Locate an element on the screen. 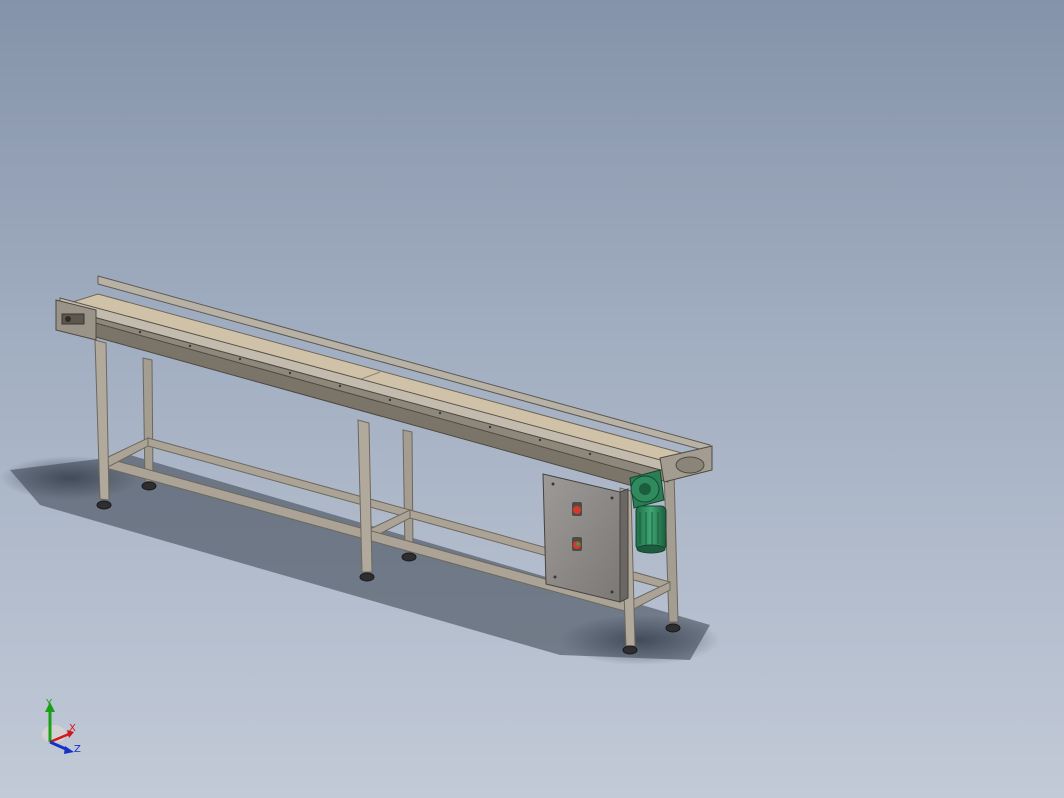 The width and height of the screenshot is (1064, 798). control-box is located at coordinates (585, 538).